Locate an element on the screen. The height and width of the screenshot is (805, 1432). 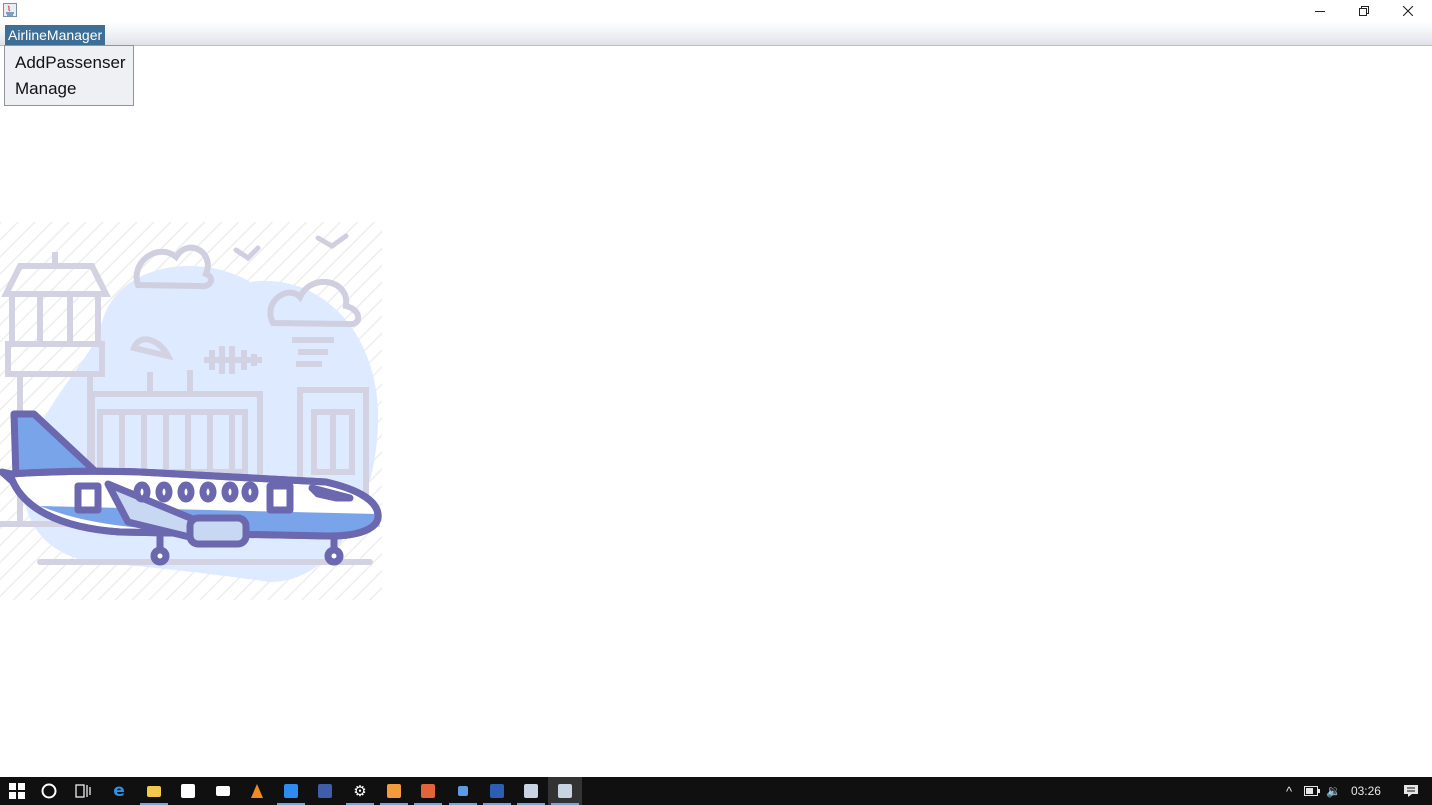
system-tray: ^ 🔉 03:26 is located at coordinates (1348, 791).